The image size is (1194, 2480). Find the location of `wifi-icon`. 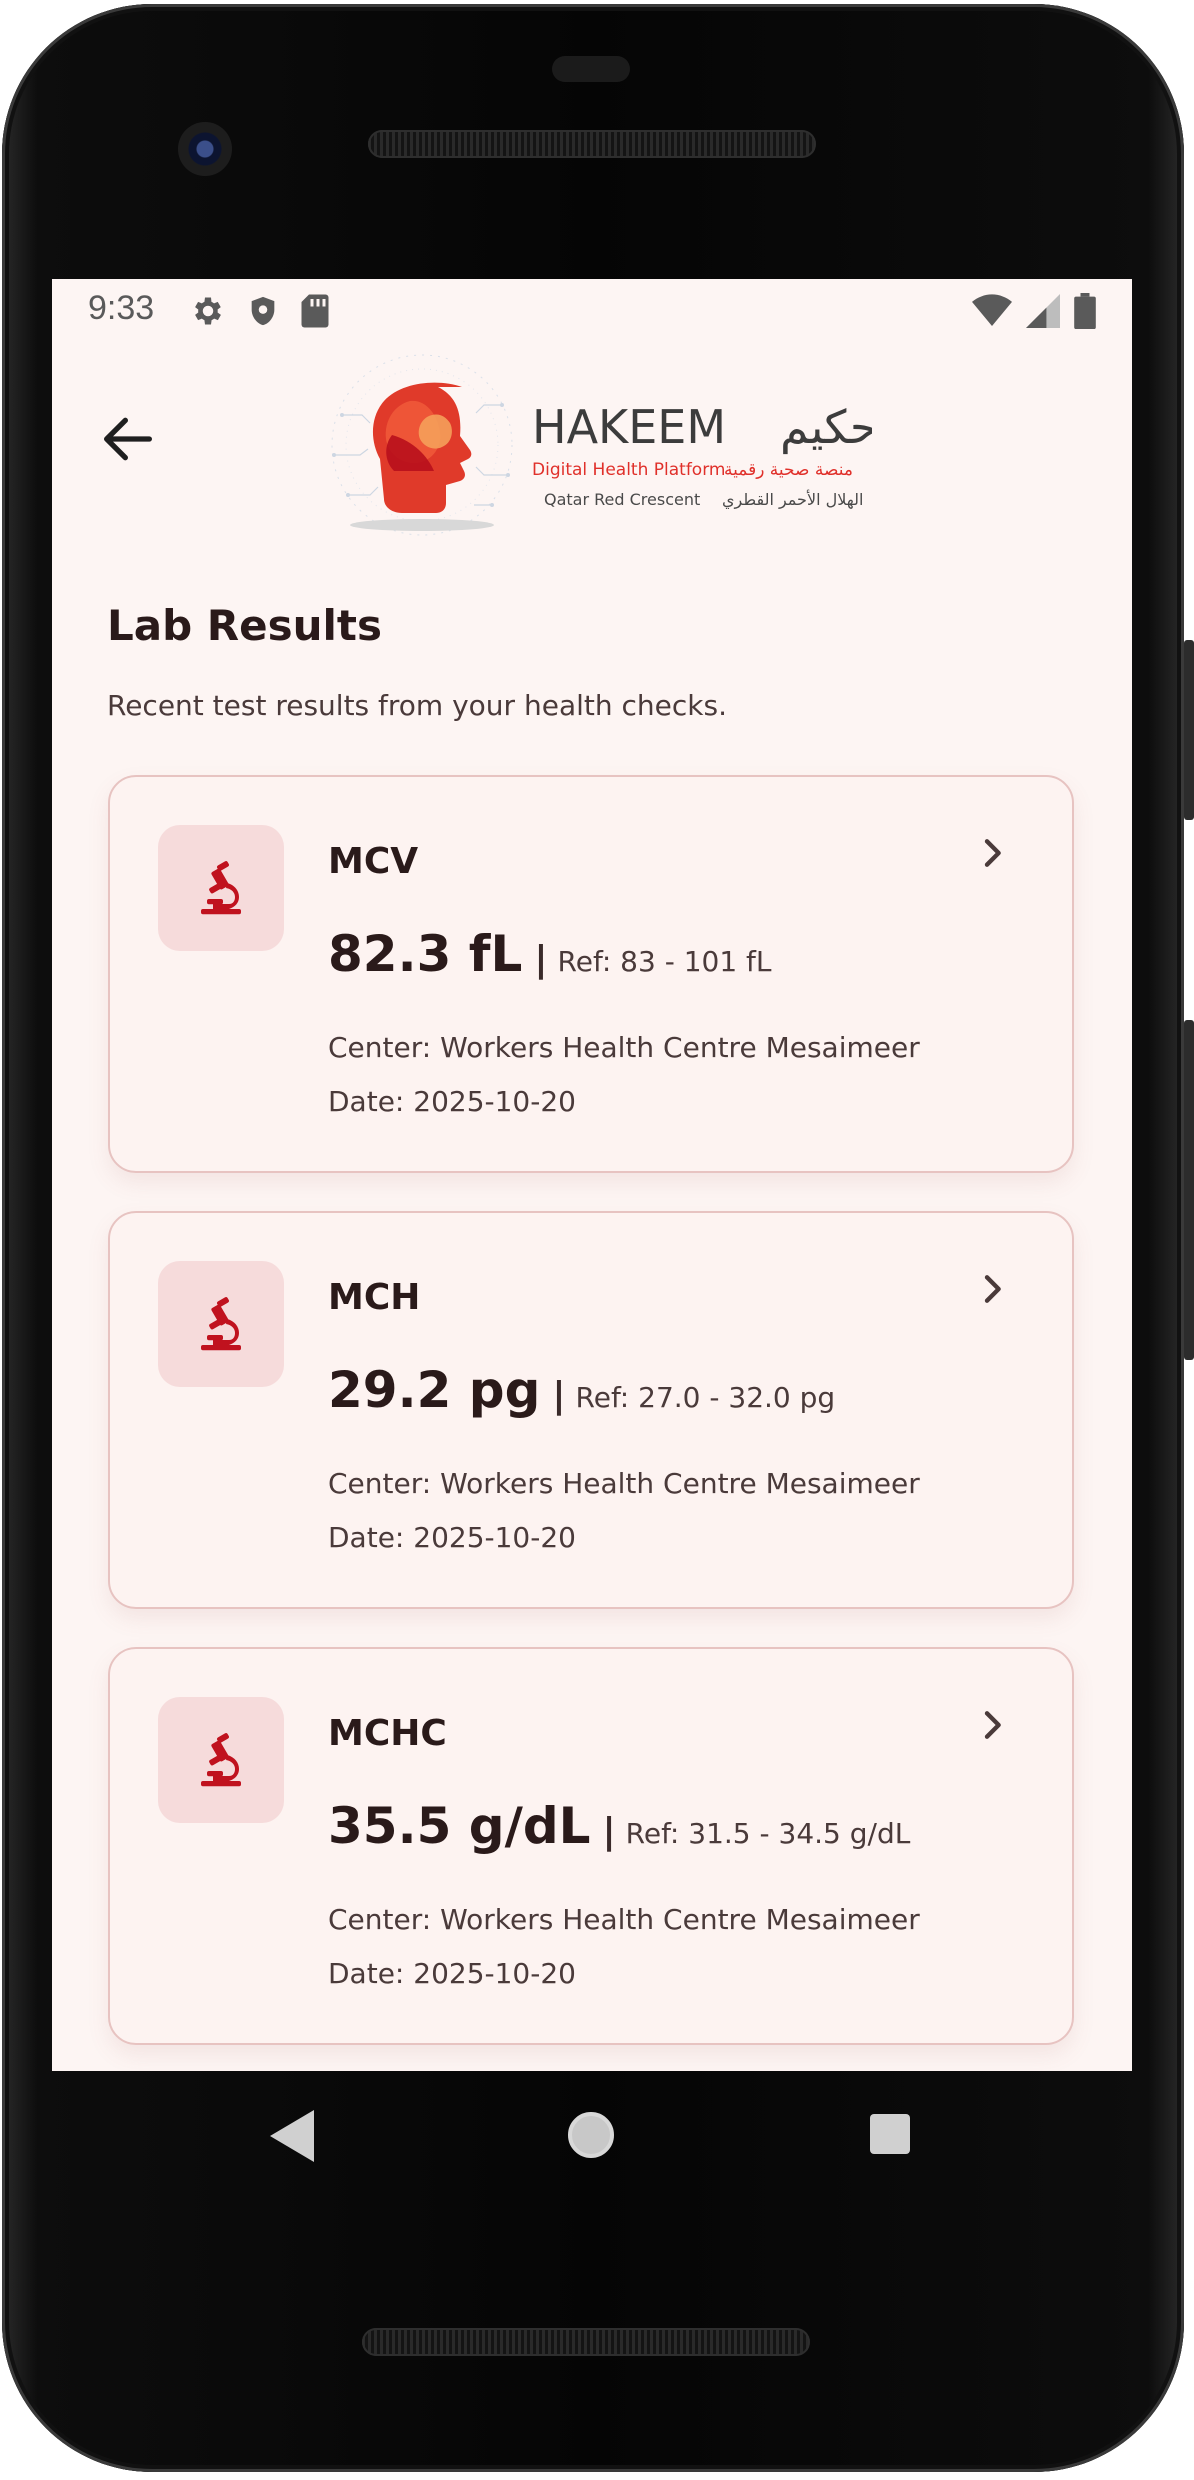

wifi-icon is located at coordinates (992, 310).